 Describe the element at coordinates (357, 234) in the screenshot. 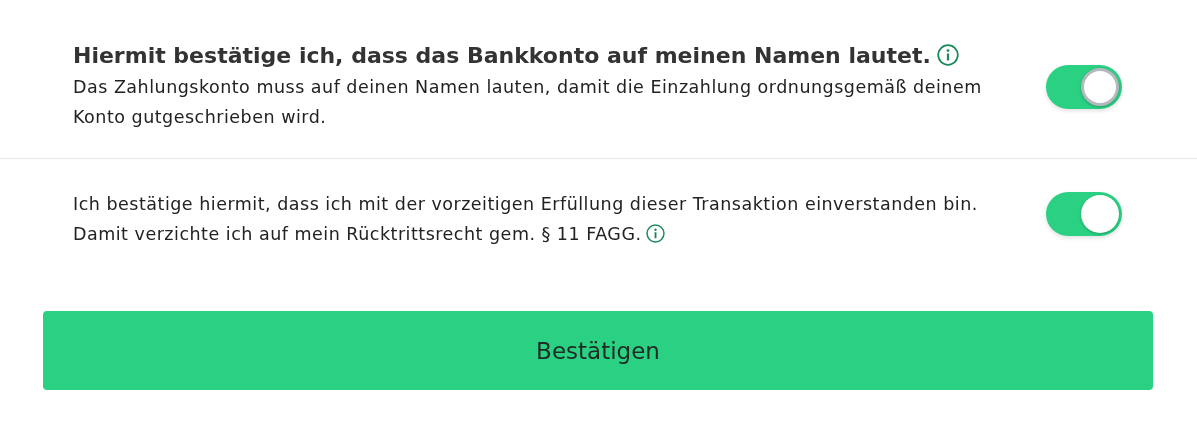

I see `consent-text: Damit verzichte ich auf mein Rücktrittsrecht gem. § 11 FAGG.` at that location.